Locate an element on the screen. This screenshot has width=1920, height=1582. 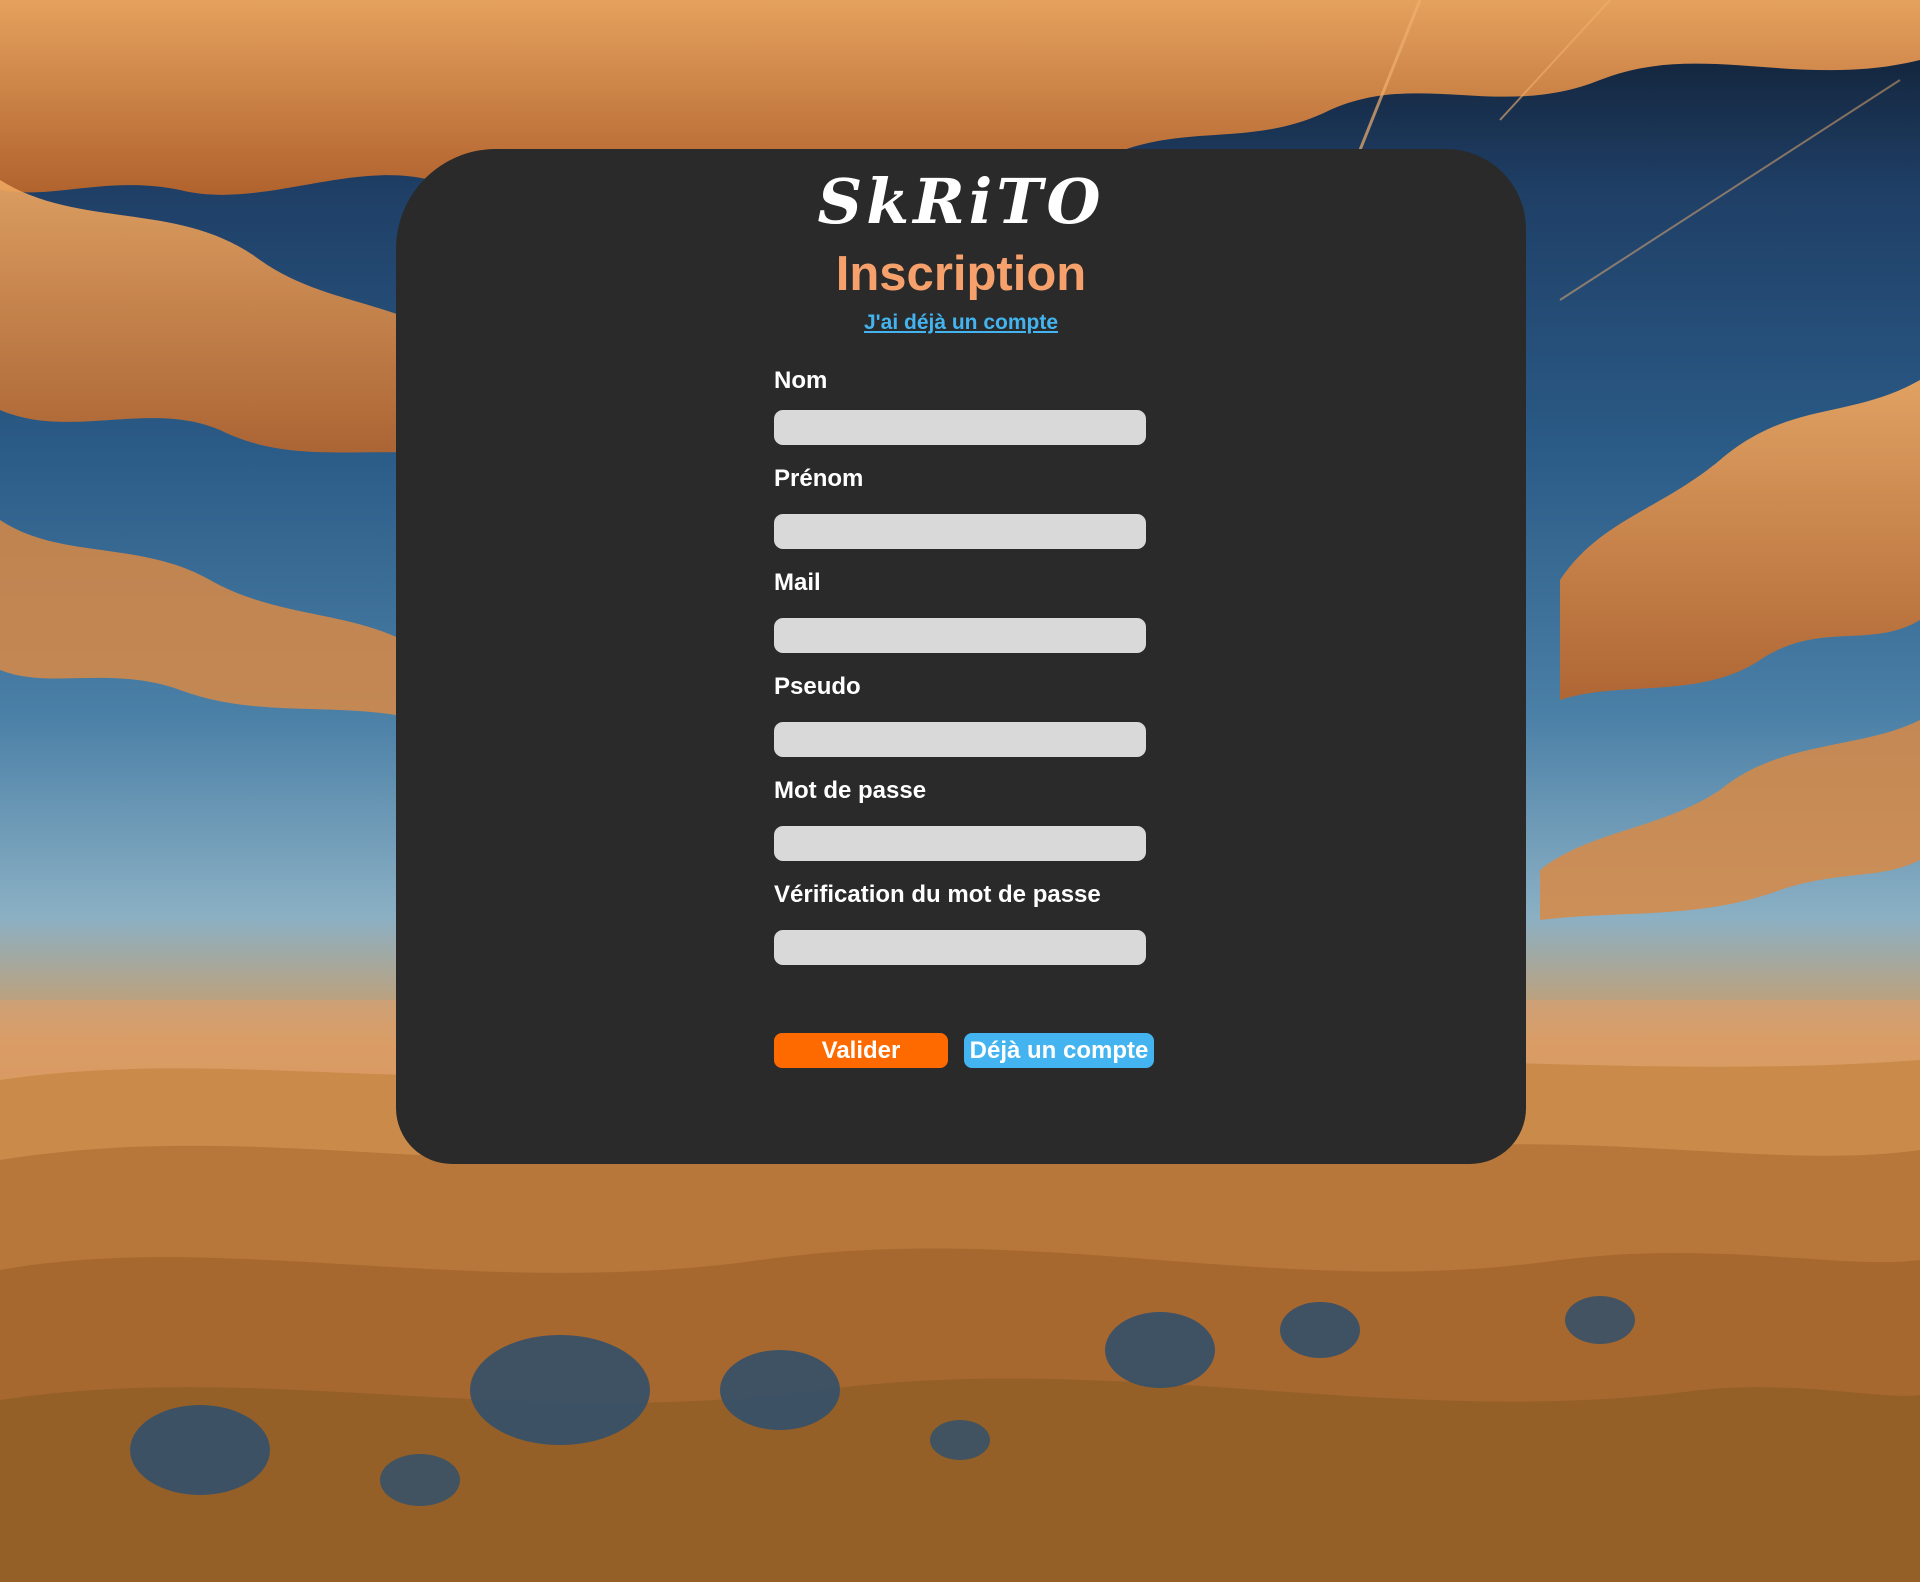
password-input is located at coordinates (960, 843).